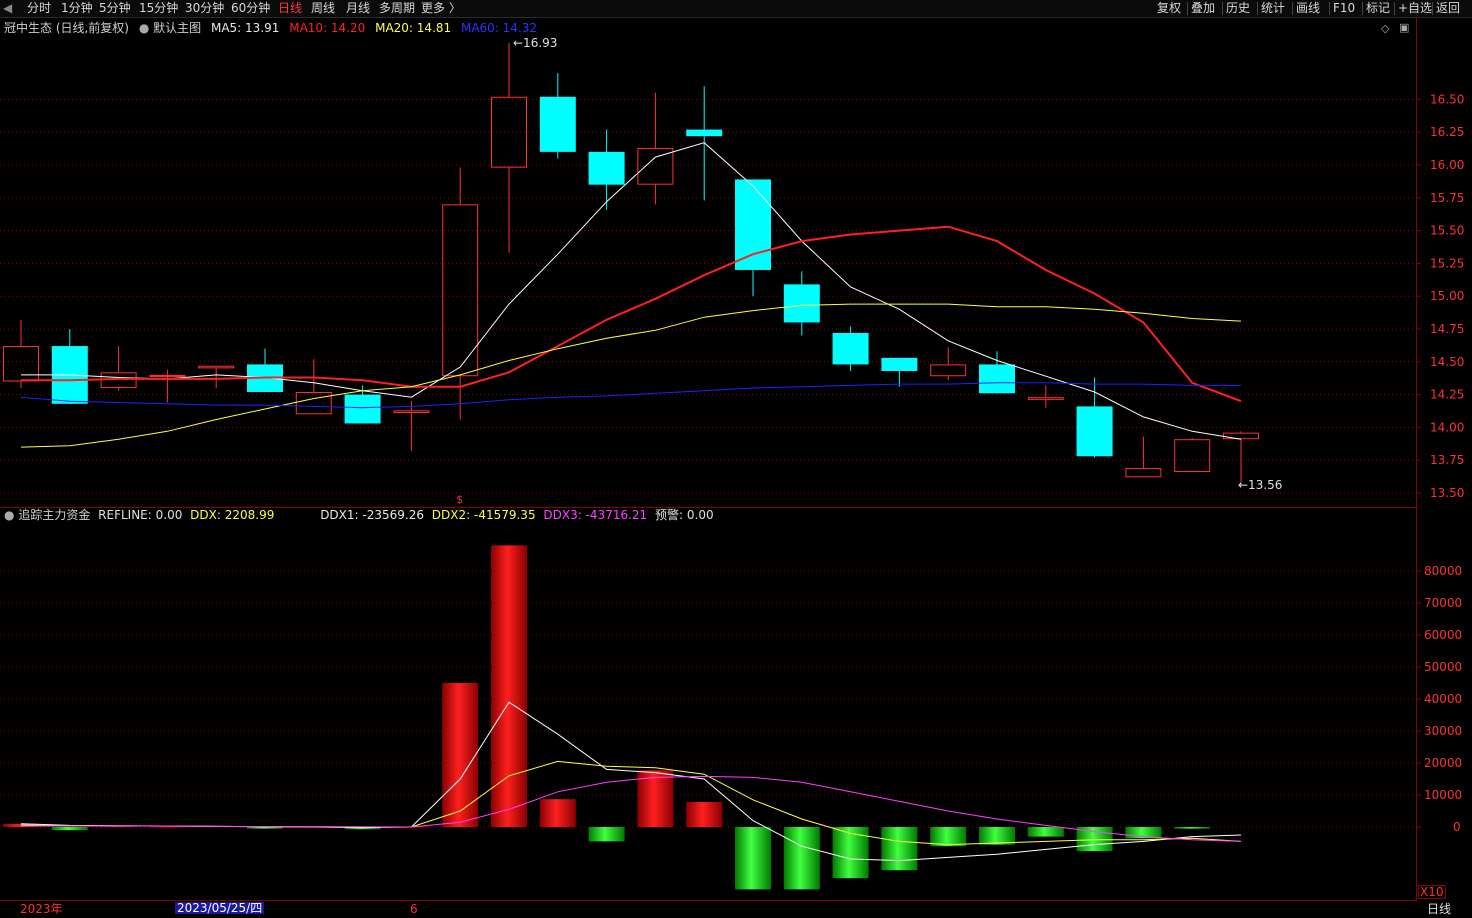 The width and height of the screenshot is (1472, 918). What do you see at coordinates (1447, 362) in the screenshot?
I see `price-tick-label: 14.50` at bounding box center [1447, 362].